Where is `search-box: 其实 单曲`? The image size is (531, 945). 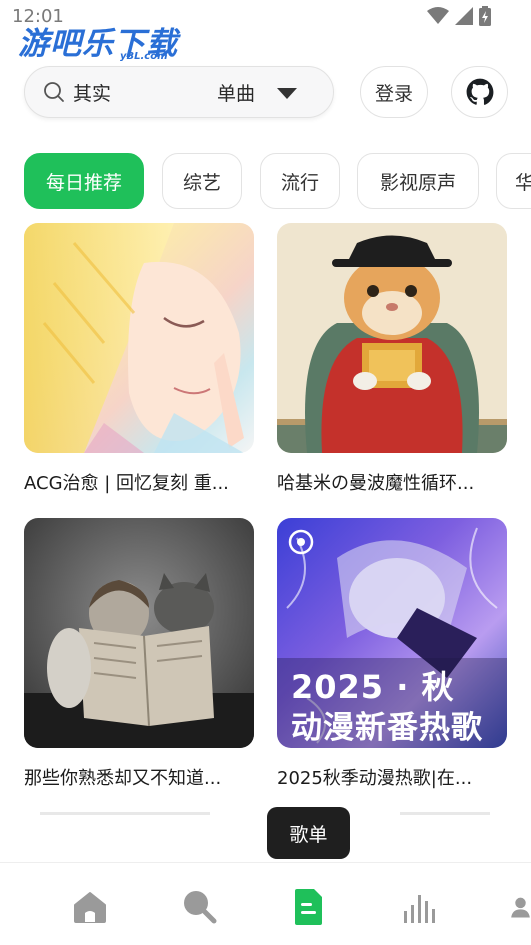 search-box: 其实 单曲 is located at coordinates (179, 92).